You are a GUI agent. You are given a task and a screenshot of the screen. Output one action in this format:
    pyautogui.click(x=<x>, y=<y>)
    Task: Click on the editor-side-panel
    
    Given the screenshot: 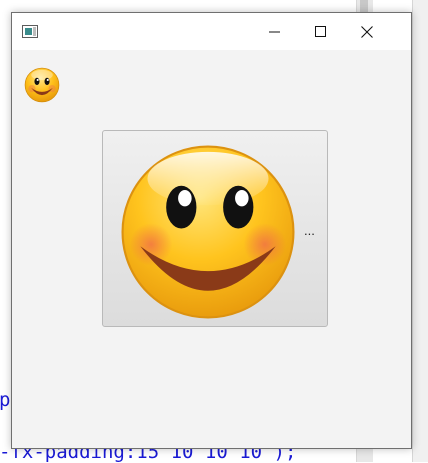 What is the action you would take?
    pyautogui.click(x=420, y=231)
    